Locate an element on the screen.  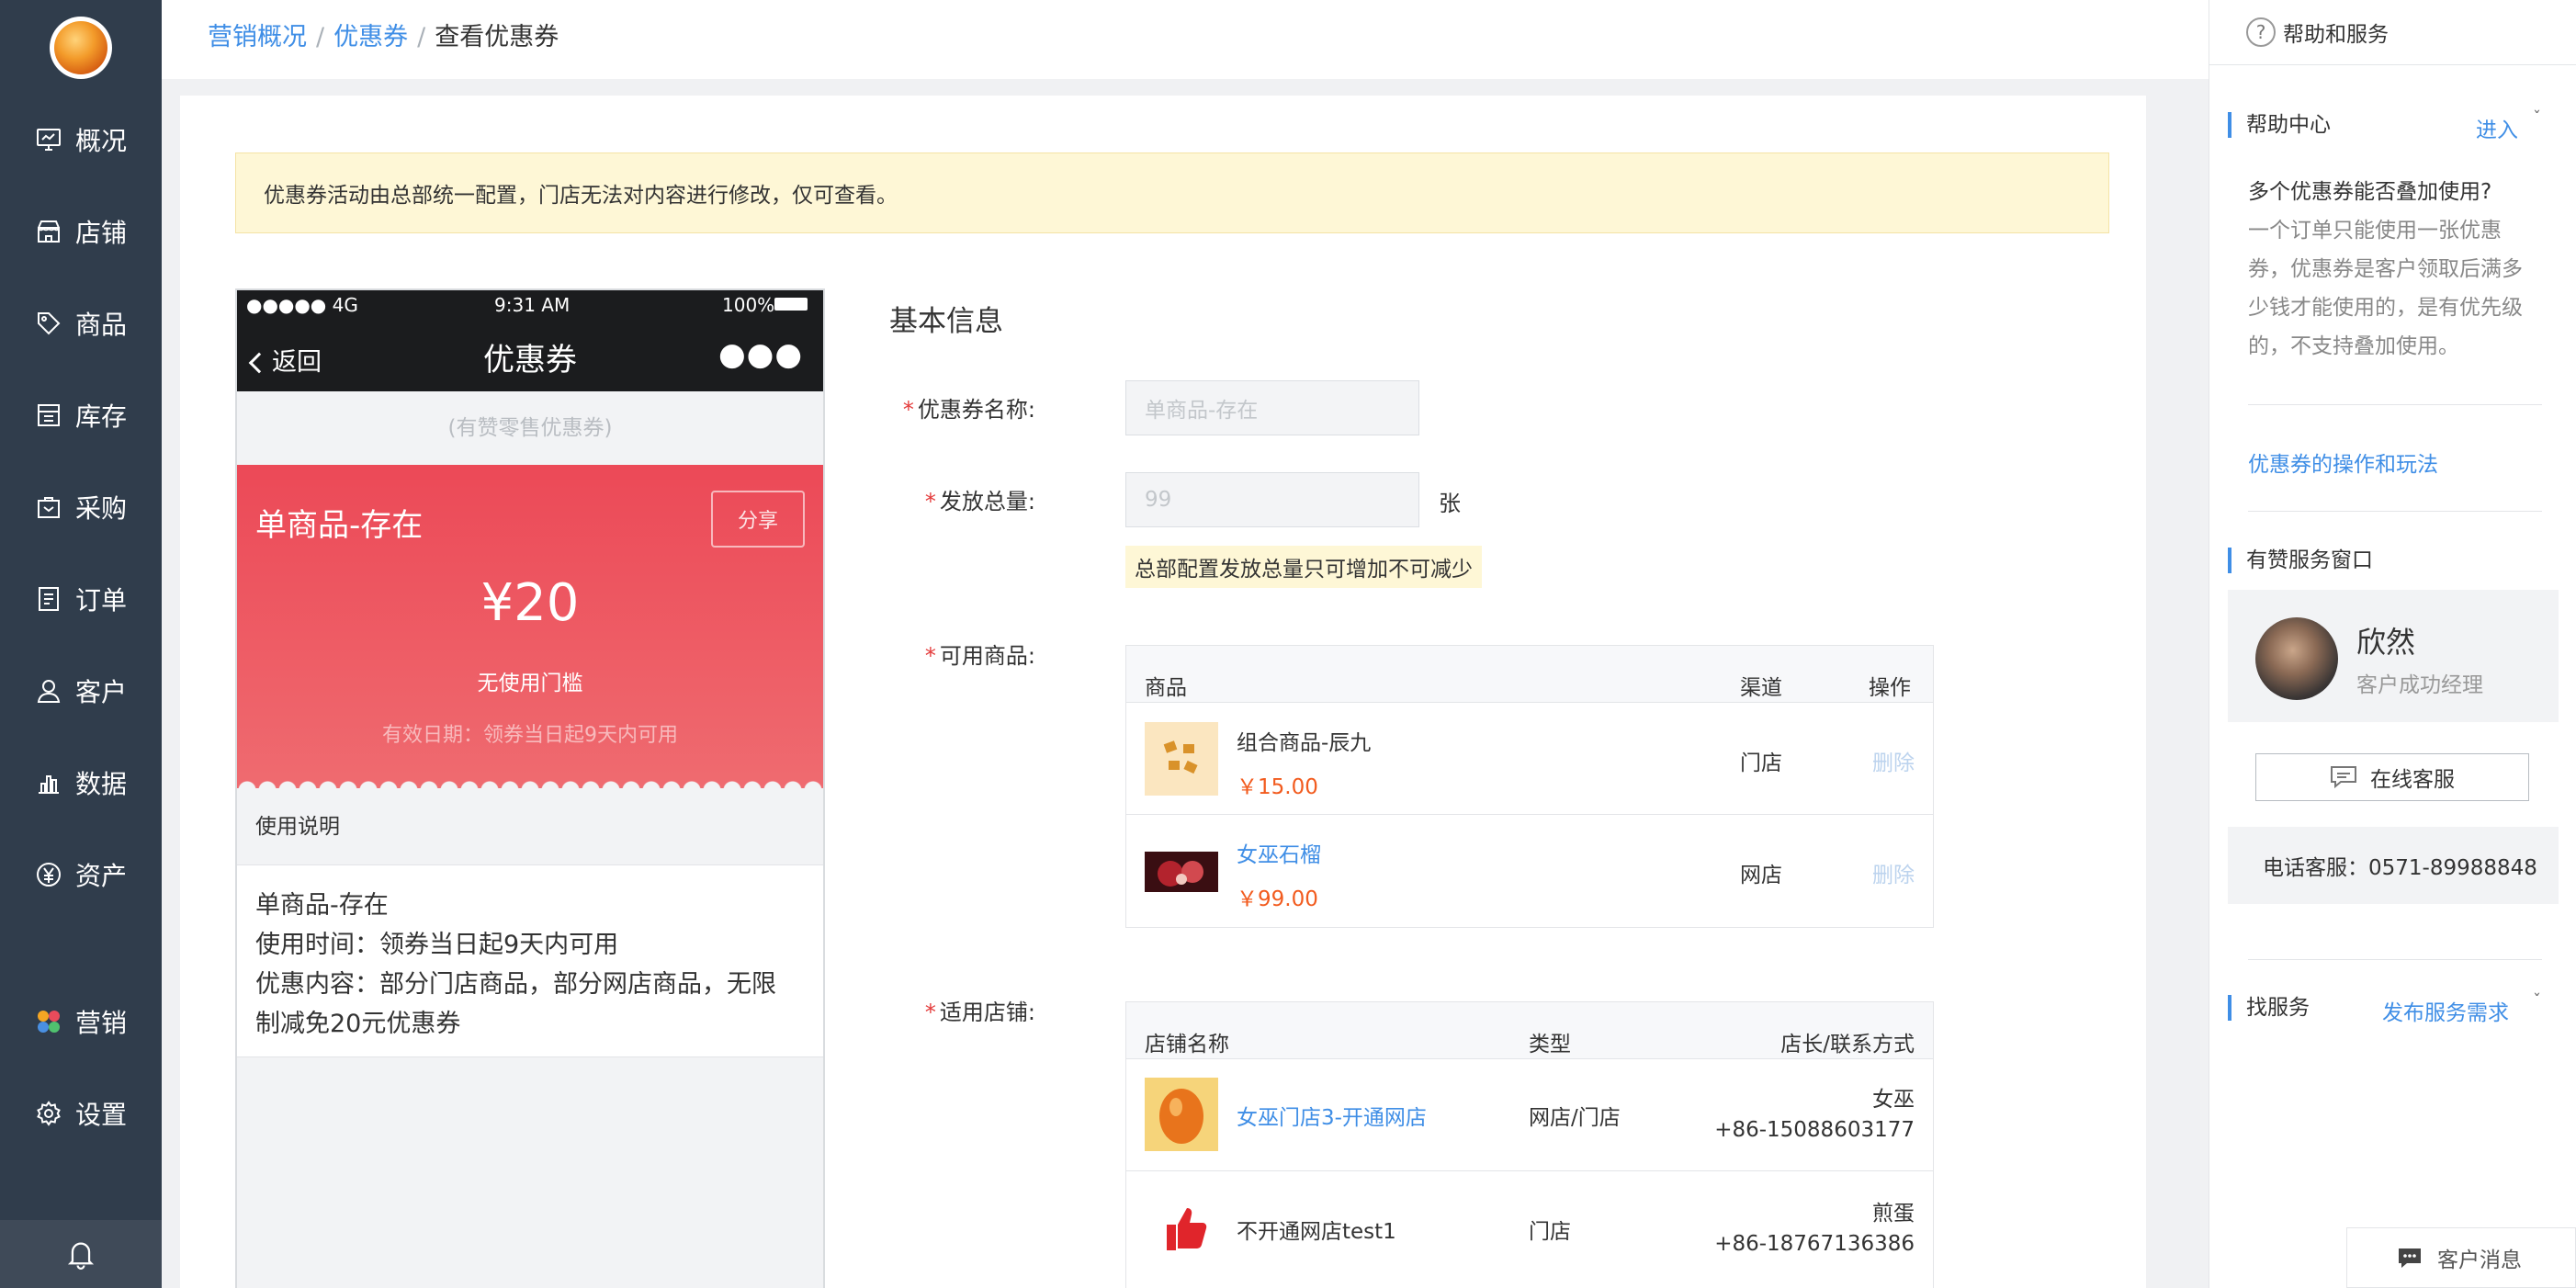
chat-icon is located at coordinates (2343, 777).